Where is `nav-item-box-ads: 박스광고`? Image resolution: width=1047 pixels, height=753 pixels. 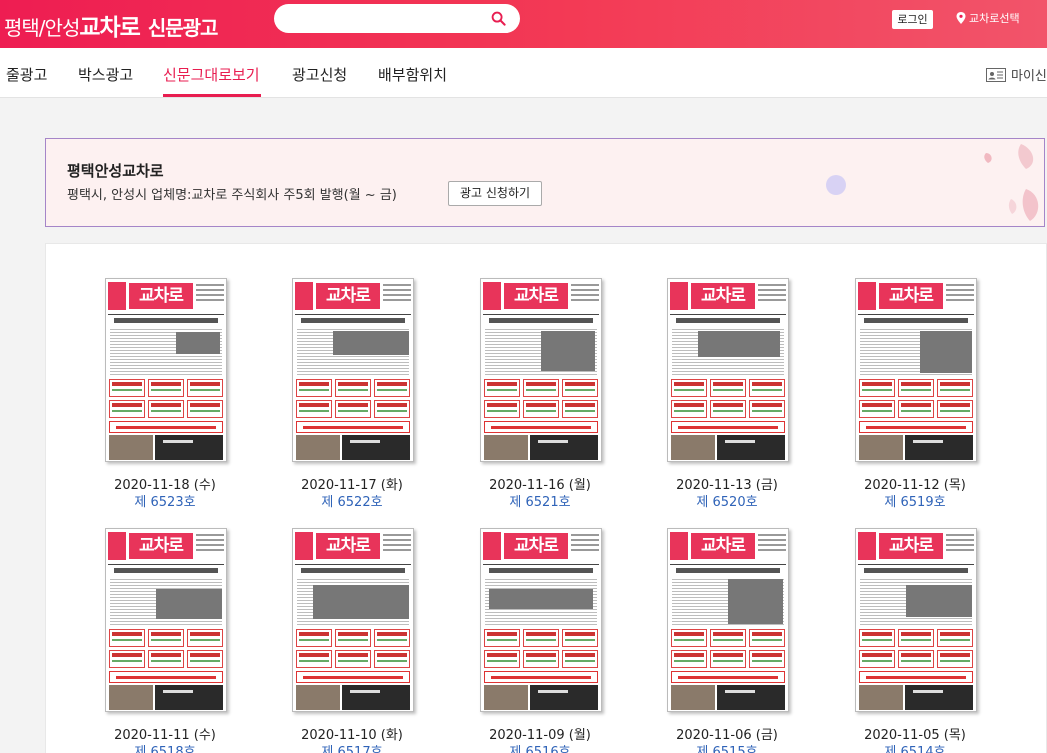 nav-item-box-ads: 박스광고 is located at coordinates (105, 74).